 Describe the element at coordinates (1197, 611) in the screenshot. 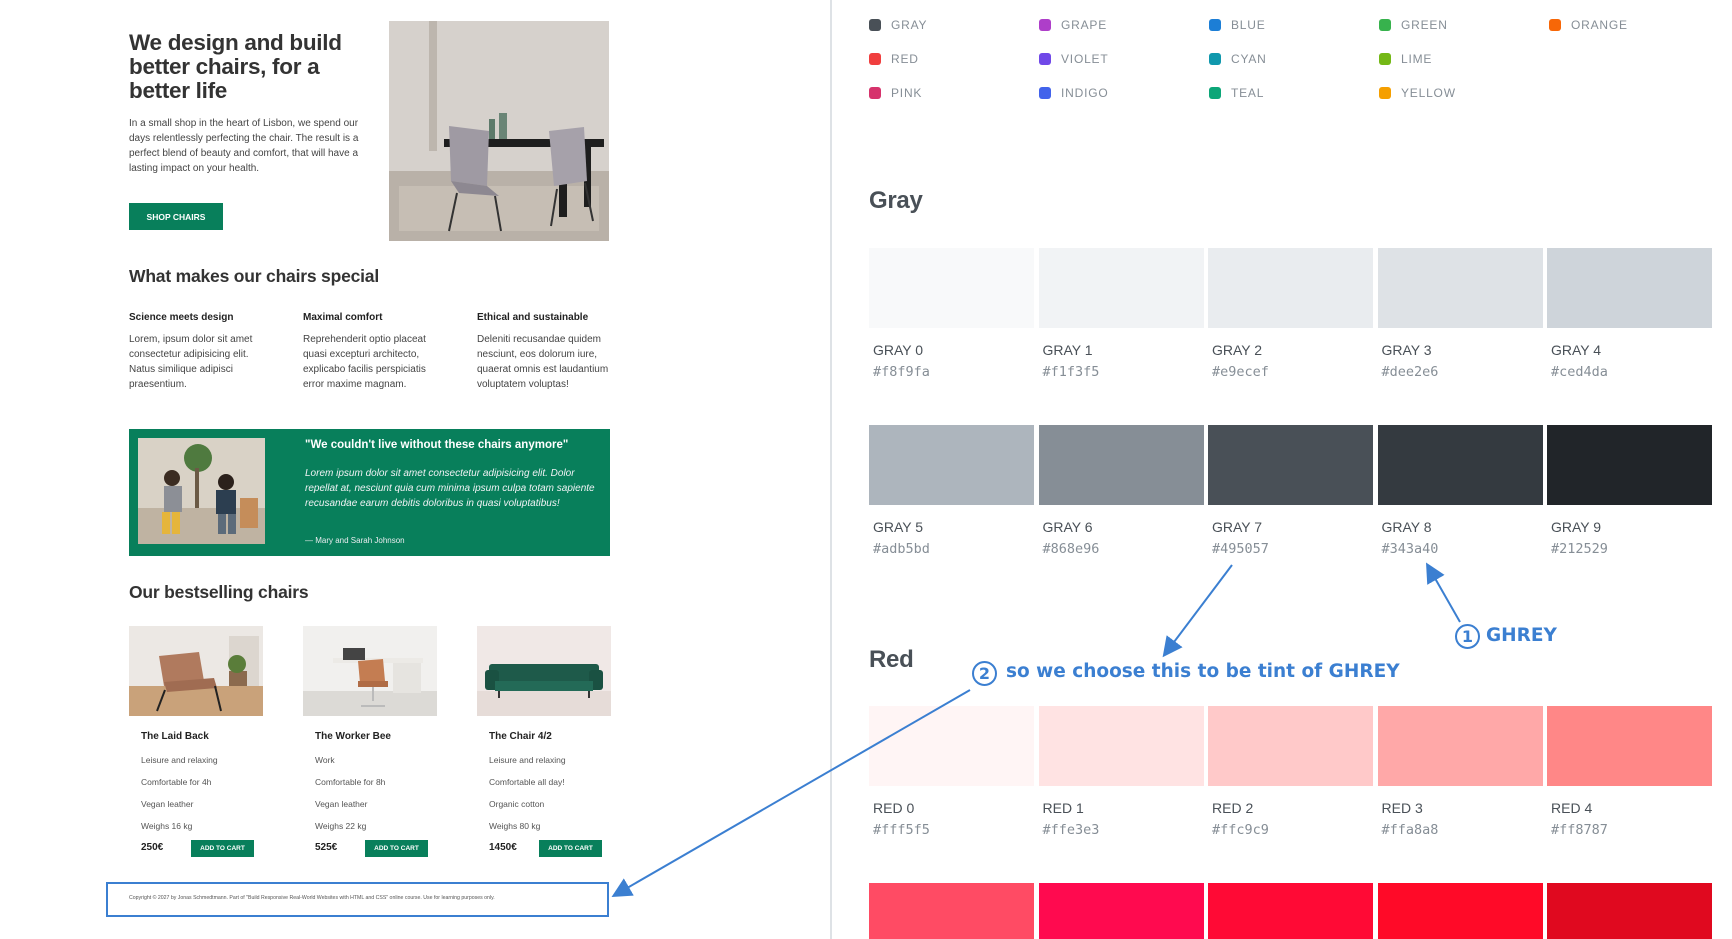

I see `arrow-to-gray7` at that location.